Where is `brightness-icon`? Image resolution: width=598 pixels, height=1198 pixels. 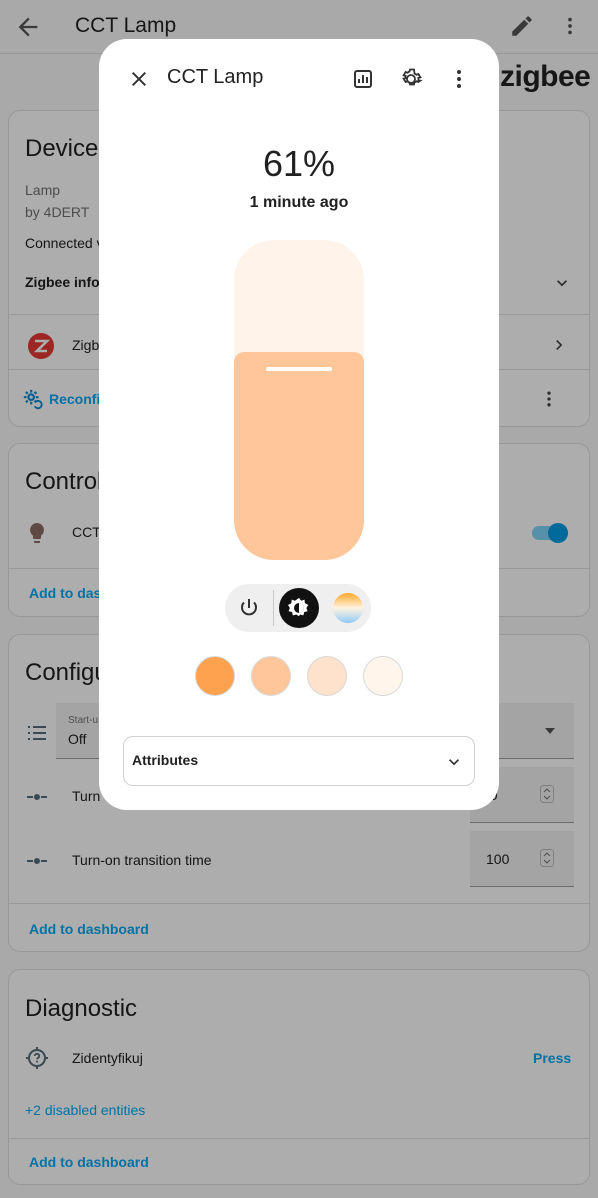 brightness-icon is located at coordinates (298, 607).